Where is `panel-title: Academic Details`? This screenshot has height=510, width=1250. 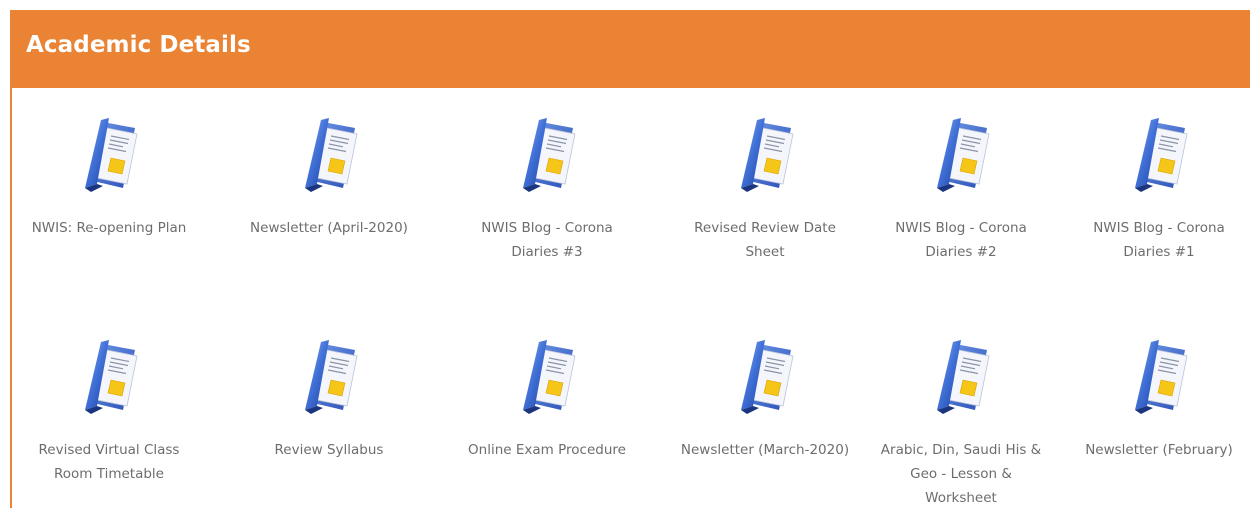 panel-title: Academic Details is located at coordinates (138, 45).